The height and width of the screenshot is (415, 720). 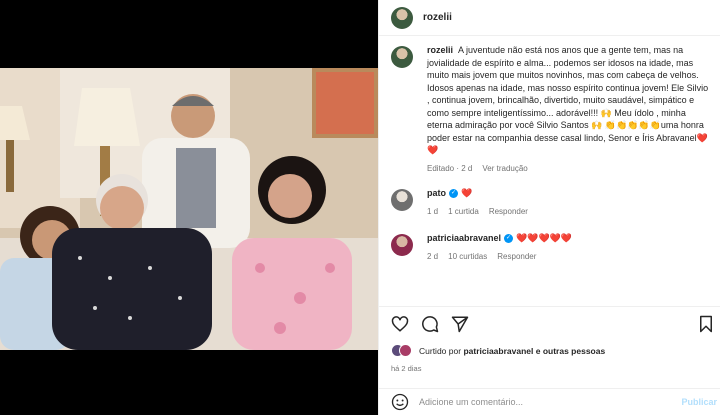 I want to click on caption-avatar, so click(x=402, y=57).